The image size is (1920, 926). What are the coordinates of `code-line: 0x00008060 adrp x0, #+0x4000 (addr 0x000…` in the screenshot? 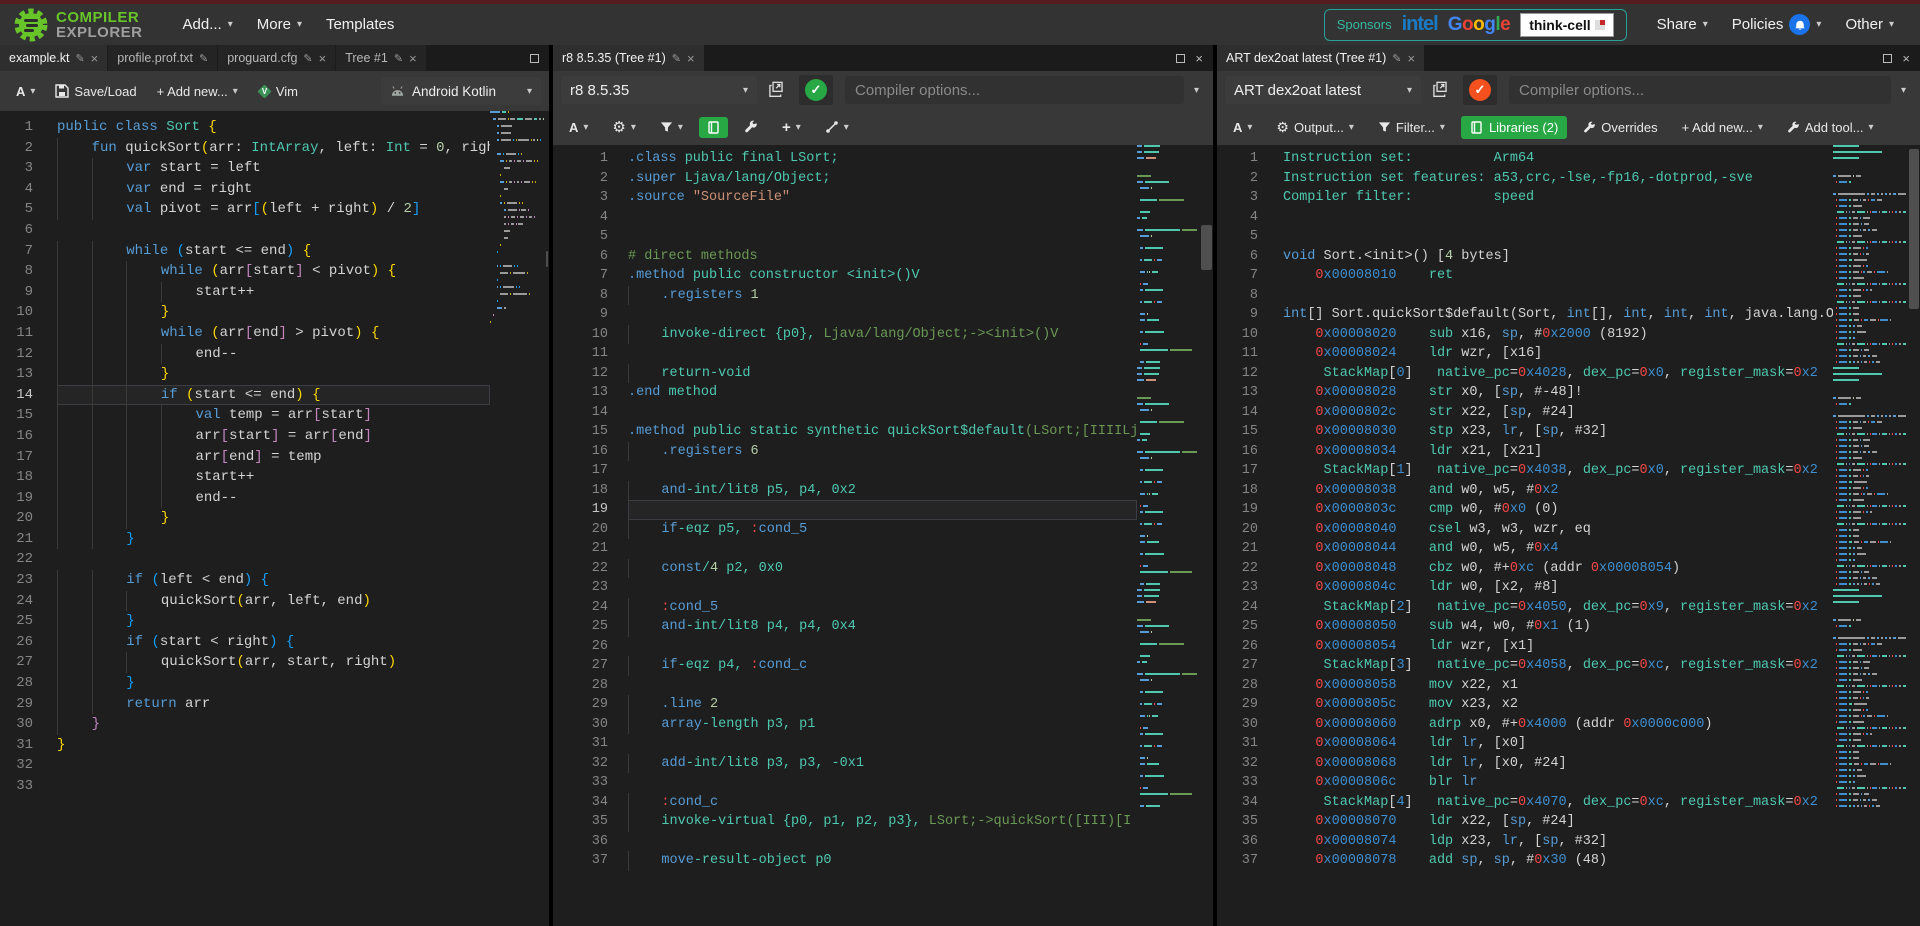 It's located at (1558, 725).